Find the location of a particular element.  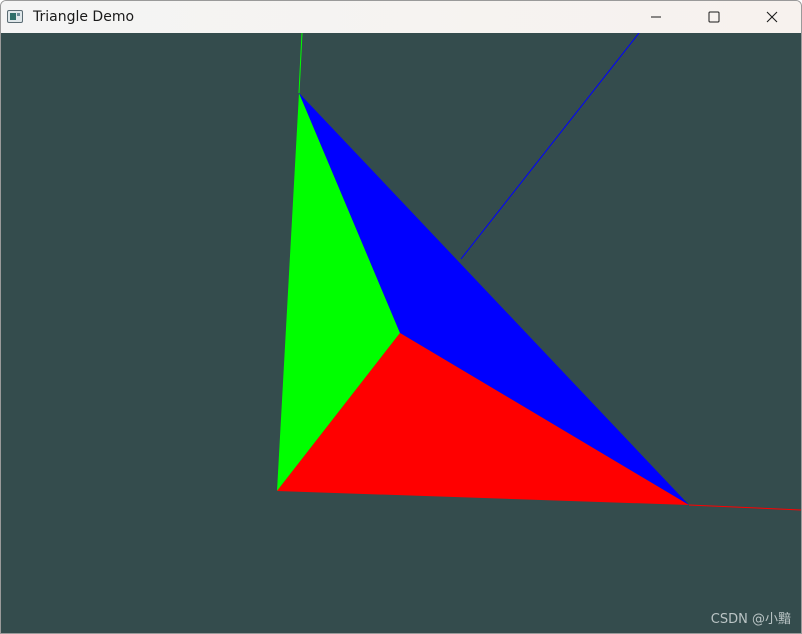

z-axis-line is located at coordinates (550, 146).